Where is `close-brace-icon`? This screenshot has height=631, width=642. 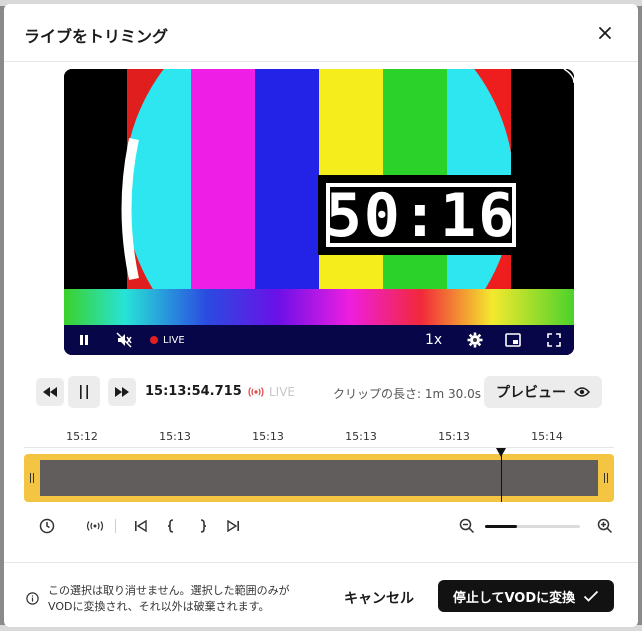 close-brace-icon is located at coordinates (203, 526).